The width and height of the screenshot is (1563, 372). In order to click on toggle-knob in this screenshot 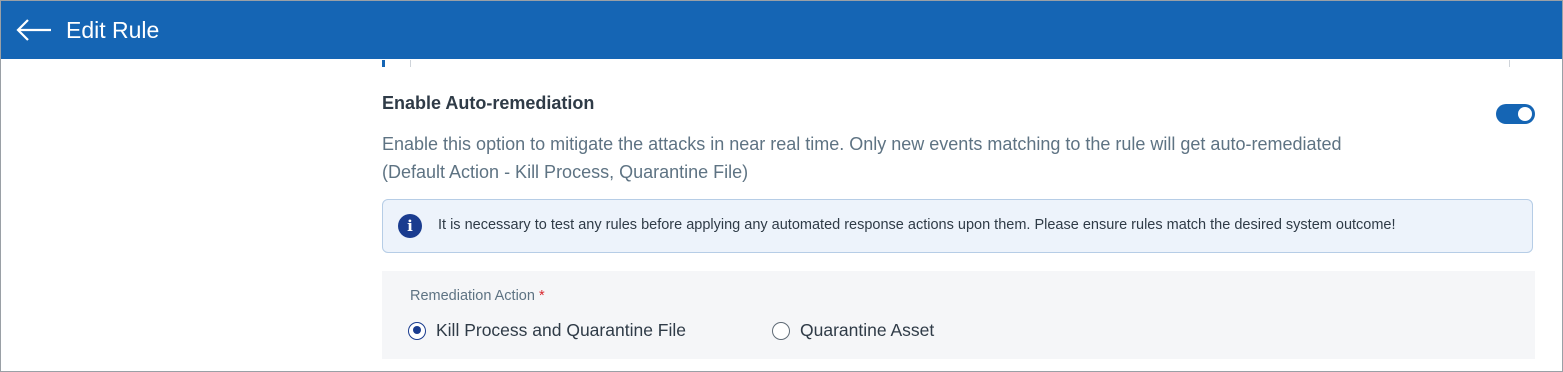, I will do `click(1525, 114)`.